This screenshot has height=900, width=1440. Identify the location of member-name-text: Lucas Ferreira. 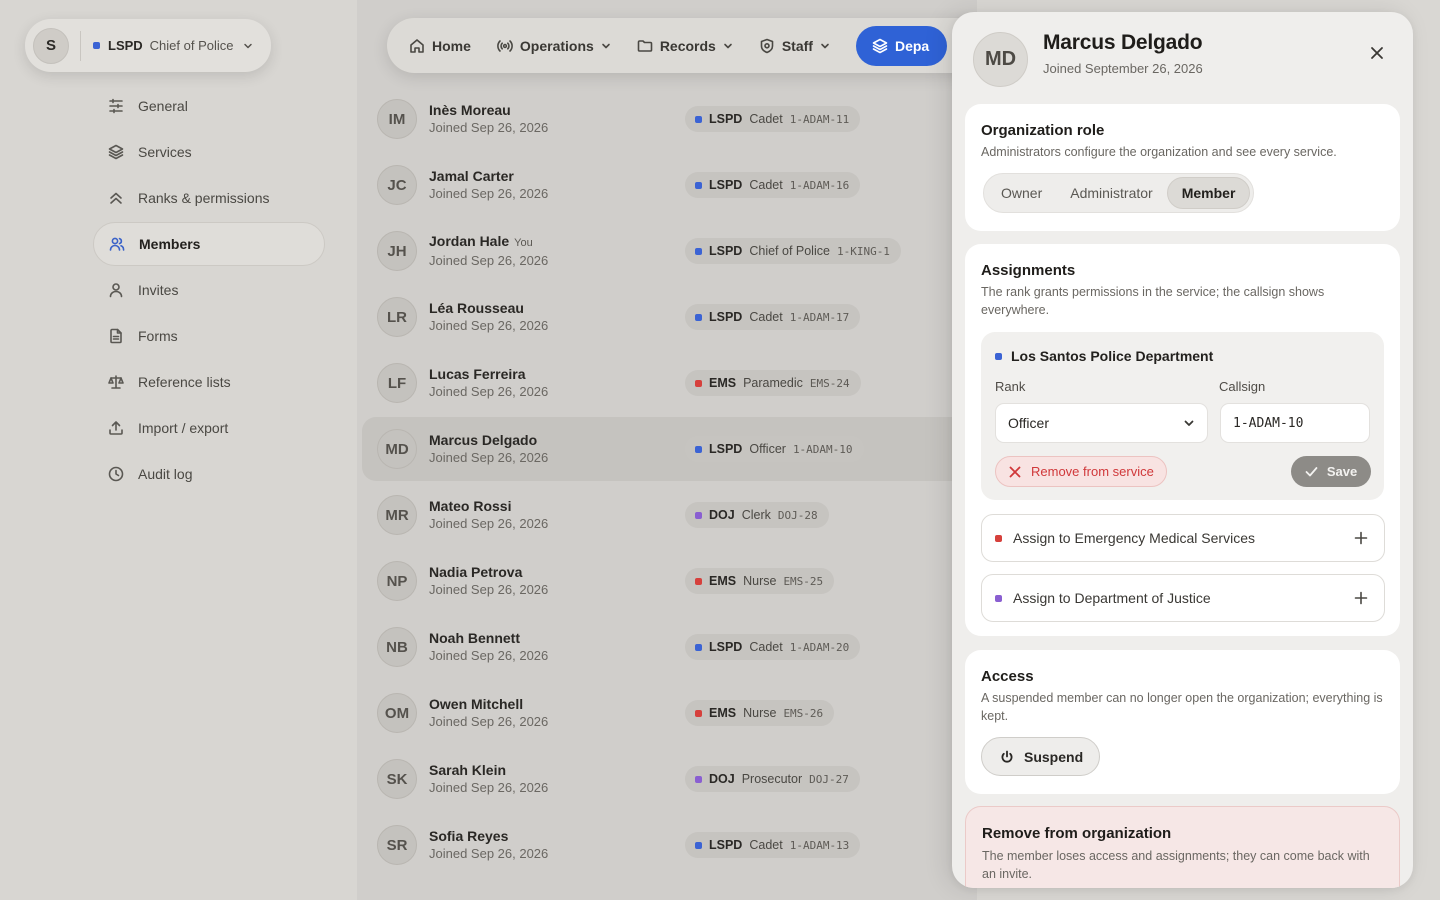
(477, 374).